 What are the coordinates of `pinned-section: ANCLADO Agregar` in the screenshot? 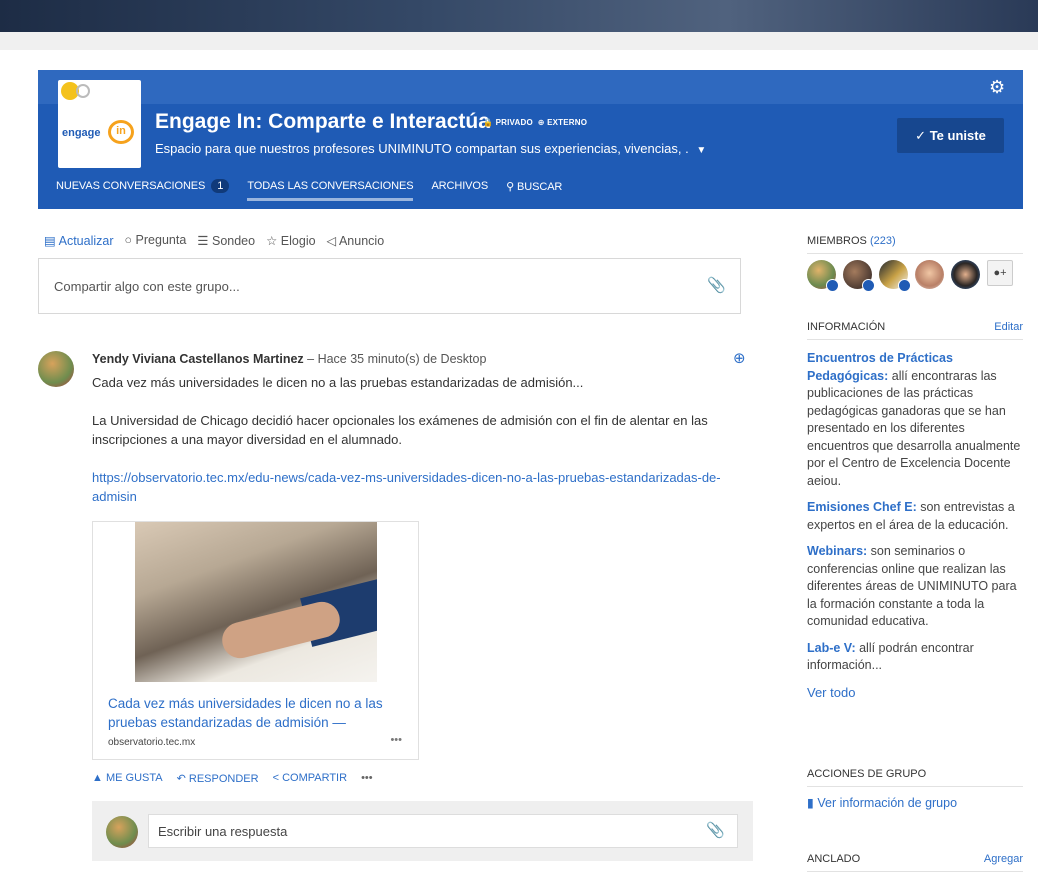 It's located at (915, 862).